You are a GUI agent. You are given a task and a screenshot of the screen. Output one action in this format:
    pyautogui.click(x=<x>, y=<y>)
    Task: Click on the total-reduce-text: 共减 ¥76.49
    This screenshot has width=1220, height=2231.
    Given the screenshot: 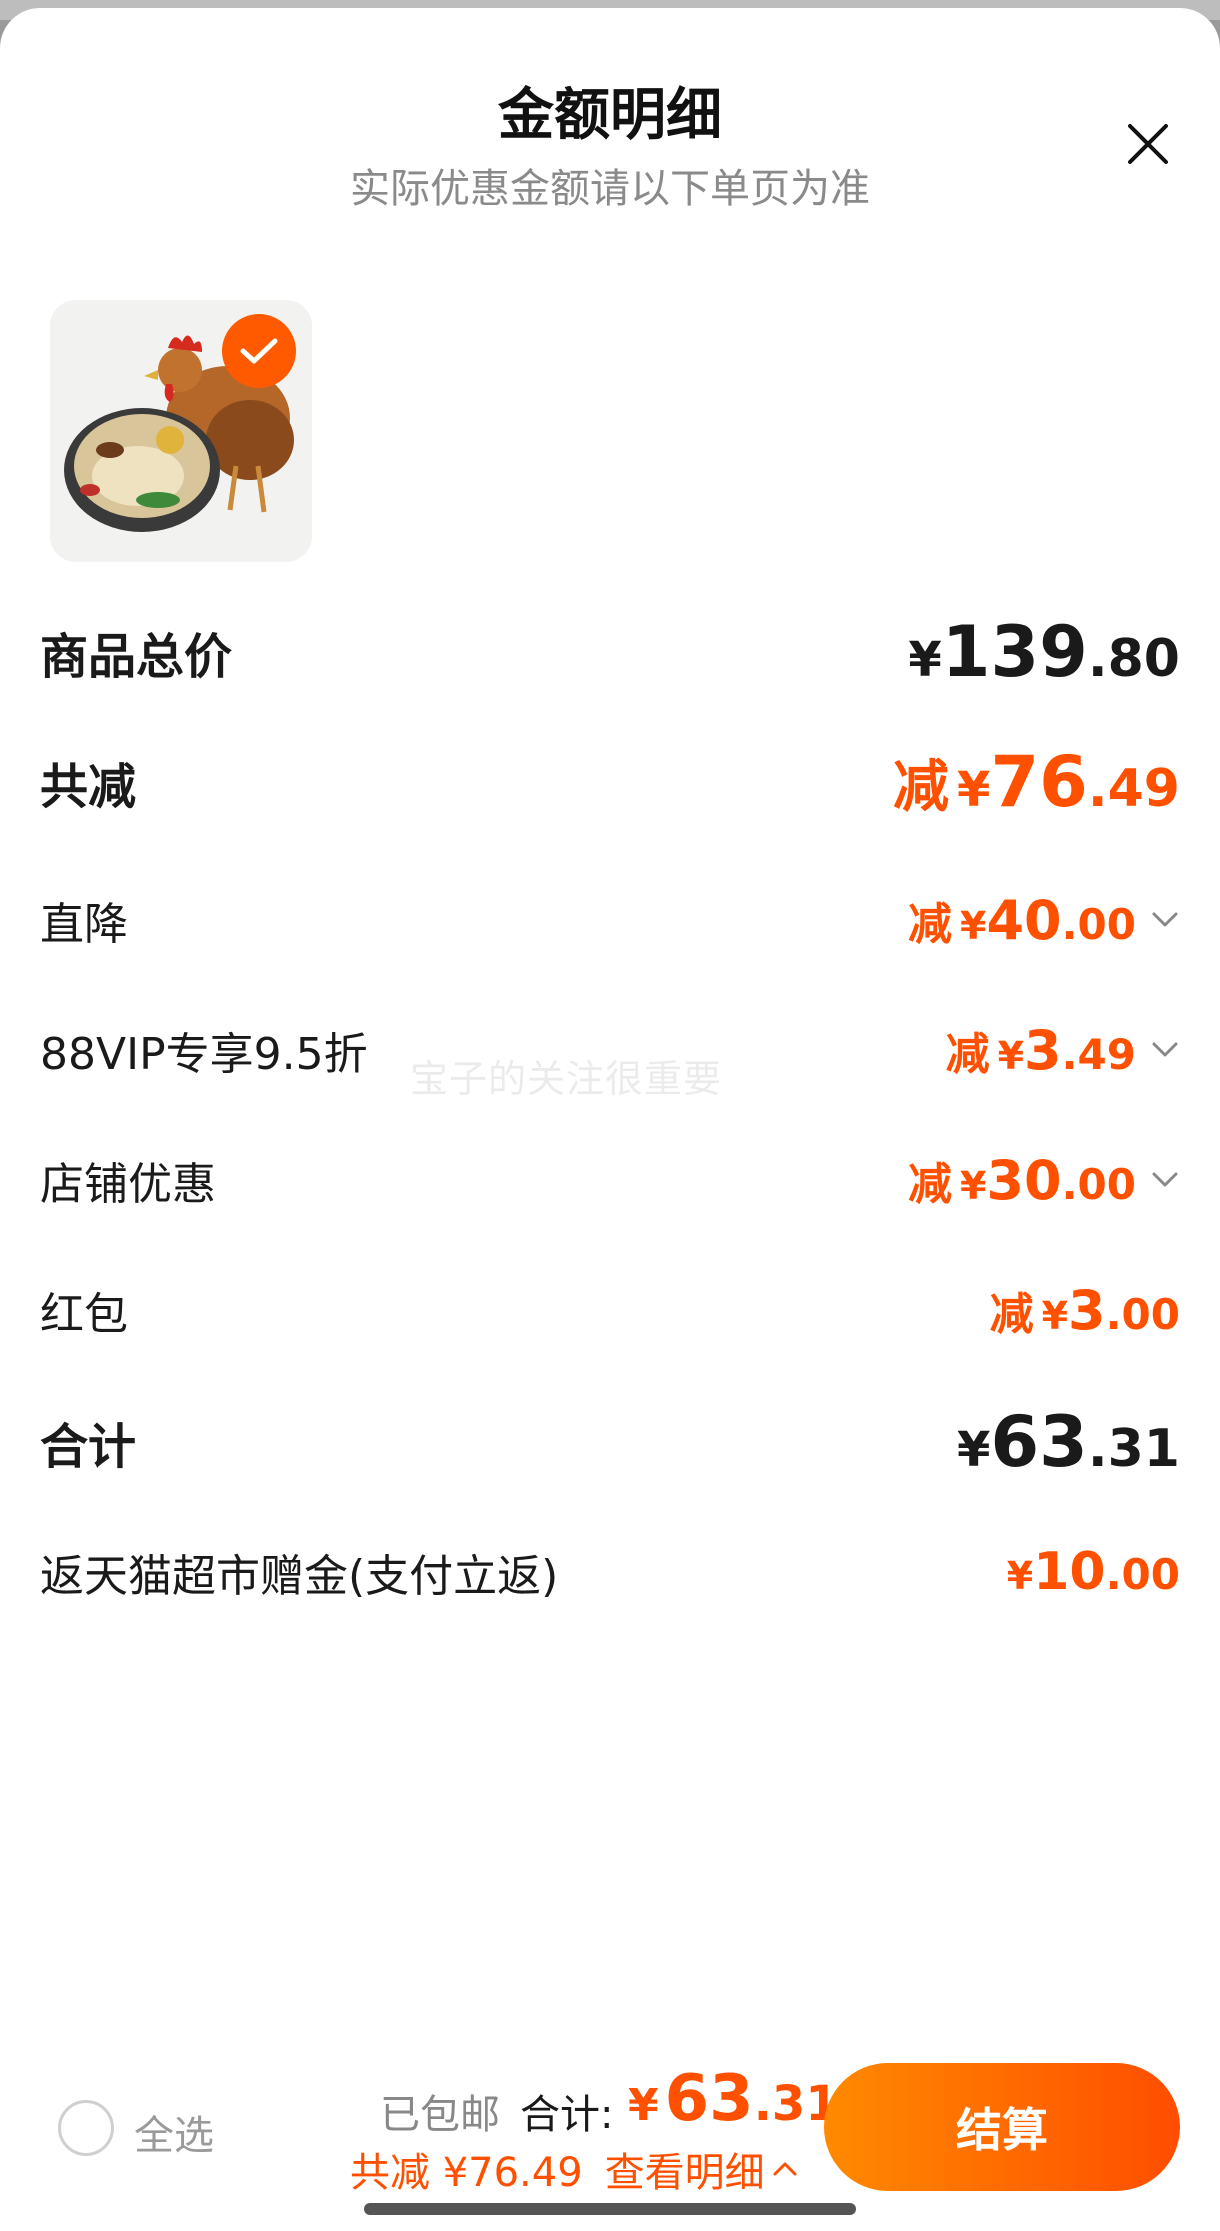 What is the action you would take?
    pyautogui.click(x=466, y=2173)
    